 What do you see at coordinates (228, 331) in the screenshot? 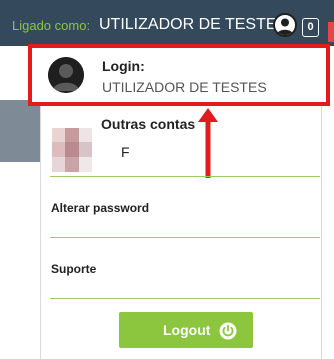
I see `power-icon` at bounding box center [228, 331].